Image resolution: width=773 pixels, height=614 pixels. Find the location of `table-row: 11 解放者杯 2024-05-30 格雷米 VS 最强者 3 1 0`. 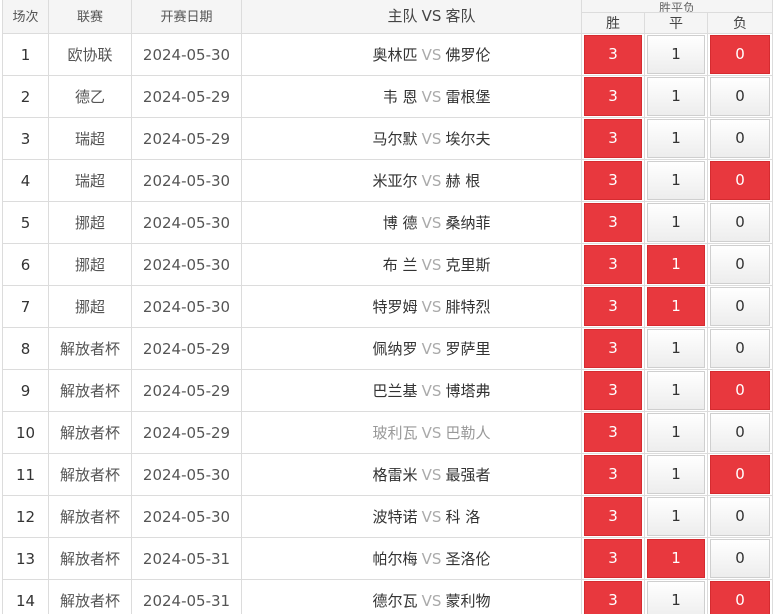

table-row: 11 解放者杯 2024-05-30 格雷米 VS 最强者 3 1 0 is located at coordinates (387, 474).